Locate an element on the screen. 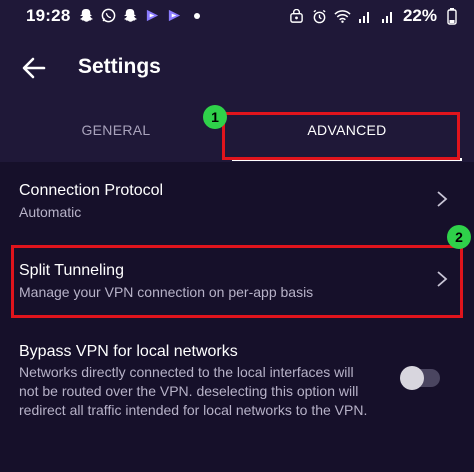 The image size is (474, 472). bypass-vpn-title: Bypass VPN for local networks is located at coordinates (128, 351).